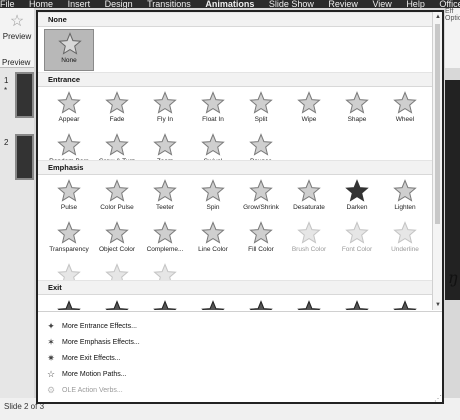 The image size is (460, 420). Describe the element at coordinates (449, 4) in the screenshot. I see `tab-office-r: Office R` at that location.